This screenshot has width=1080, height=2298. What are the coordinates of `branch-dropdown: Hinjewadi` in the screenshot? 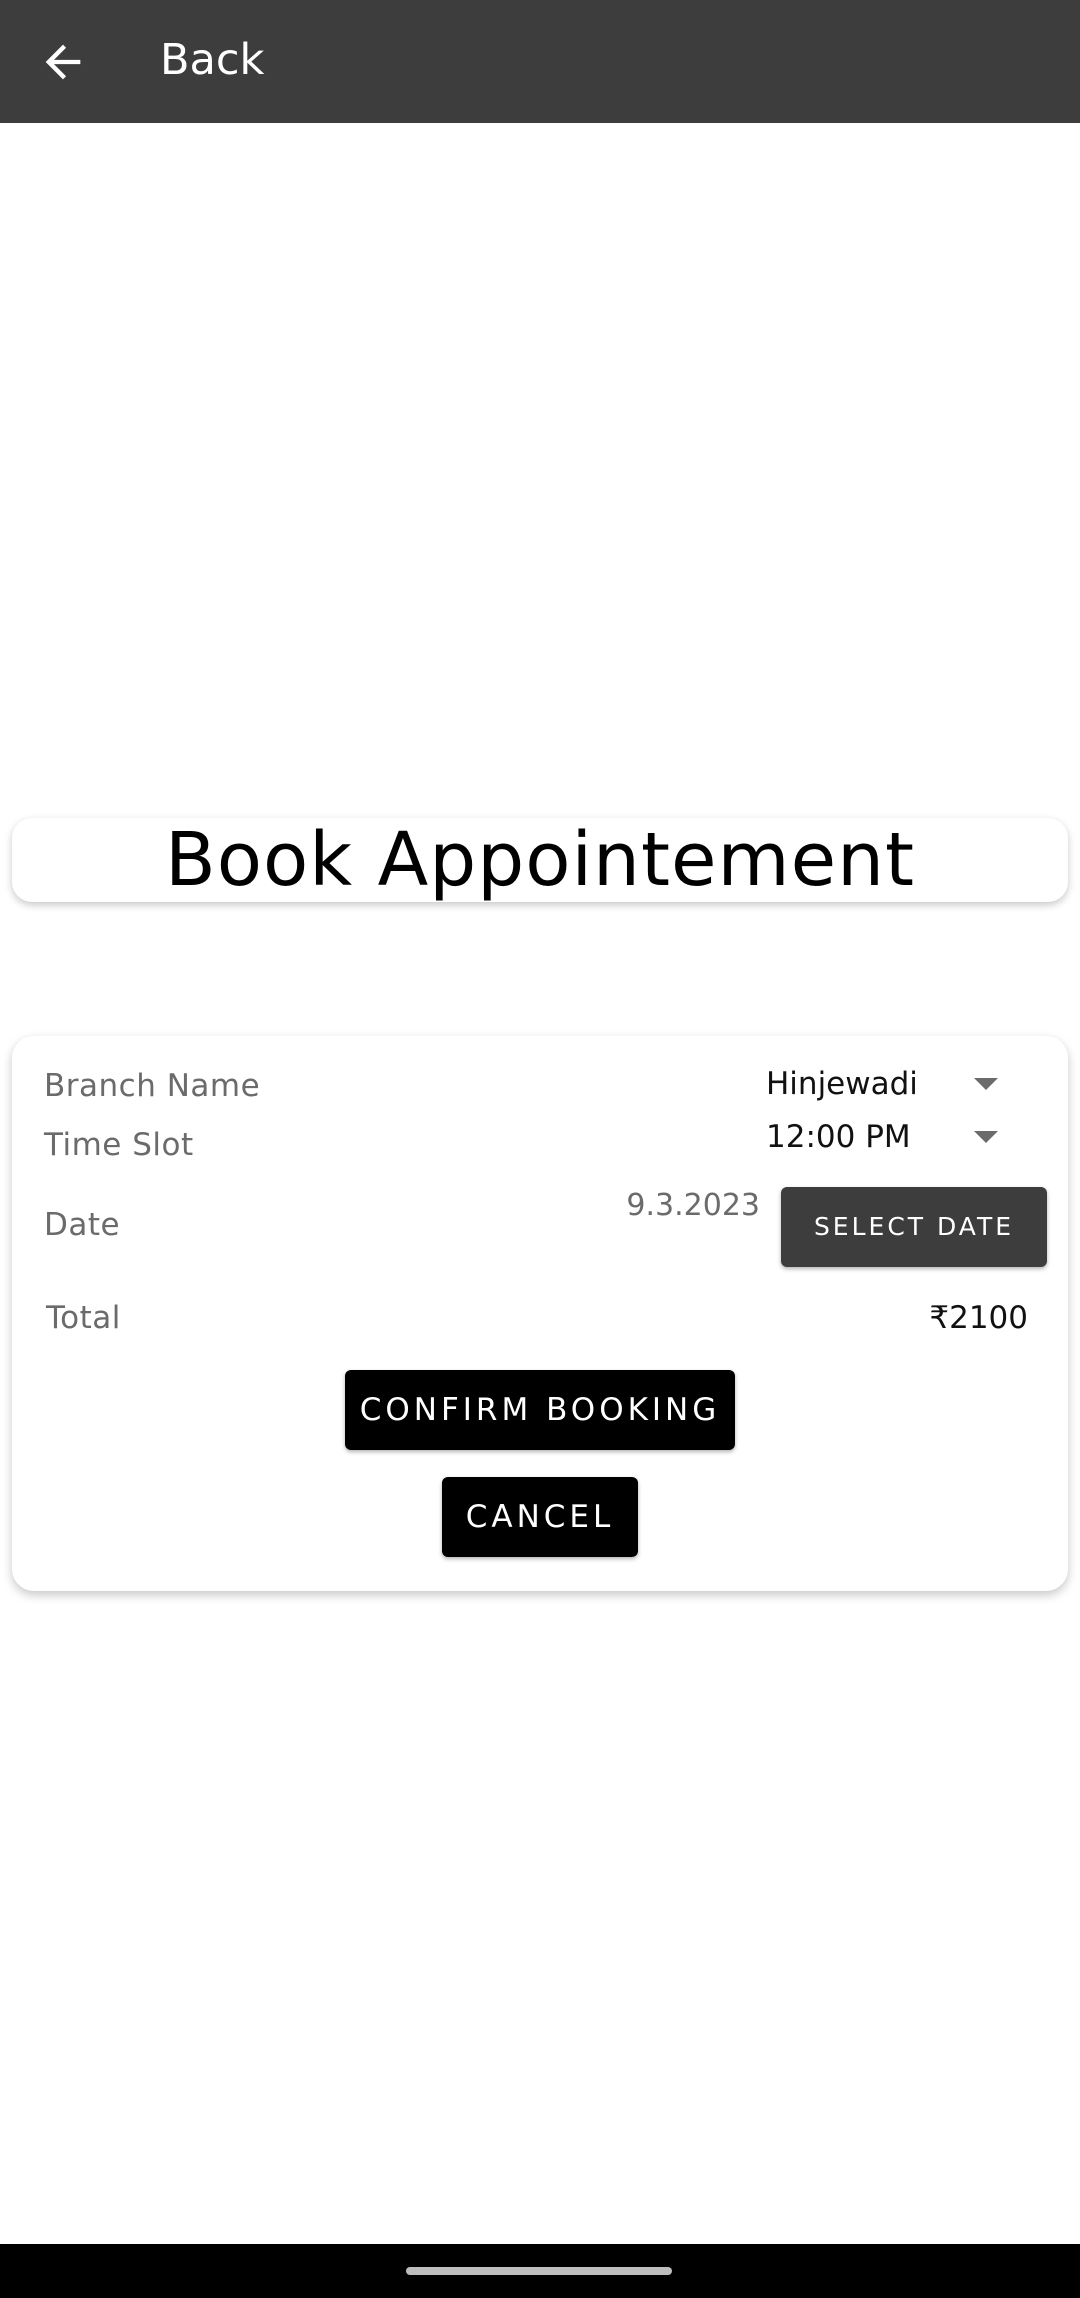 It's located at (889, 1084).